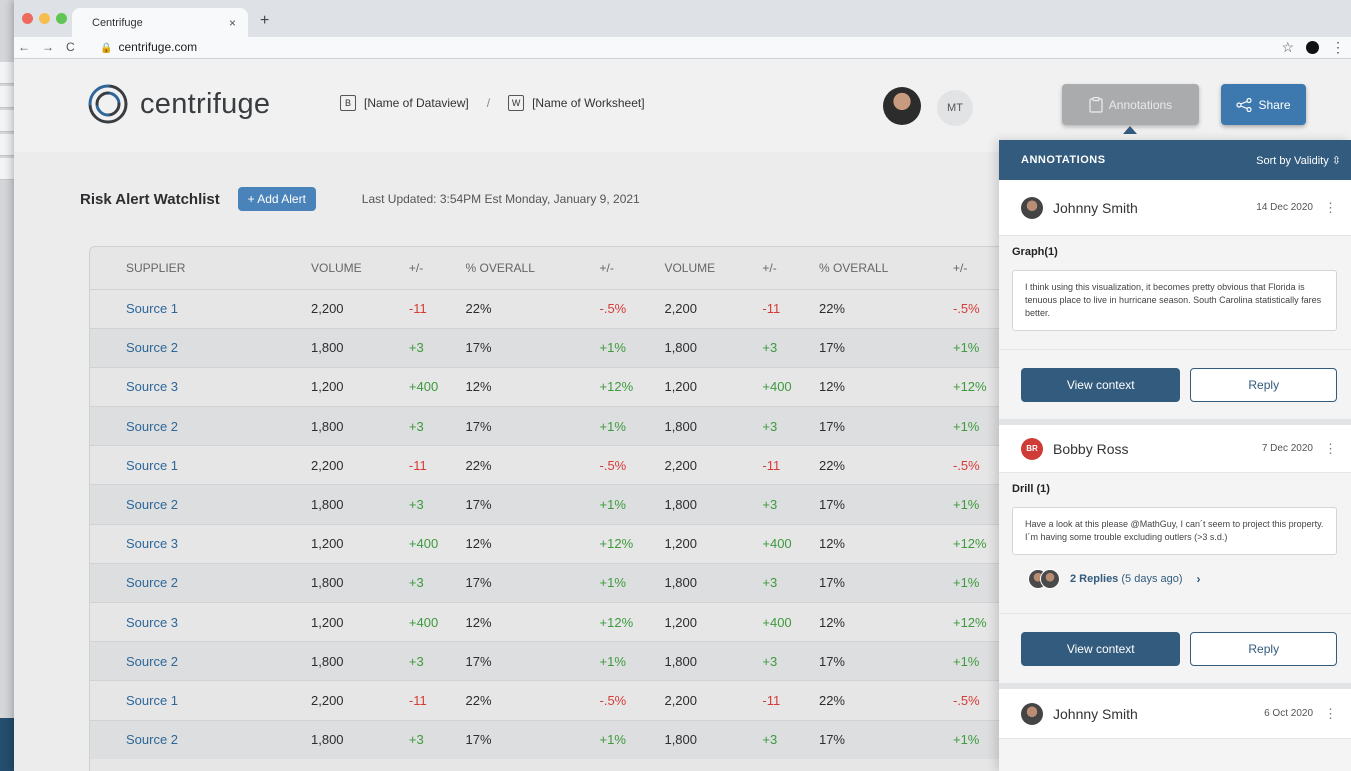 The width and height of the screenshot is (1351, 771). What do you see at coordinates (1284, 207) in the screenshot?
I see `annotation-date: 14 Dec 2020` at bounding box center [1284, 207].